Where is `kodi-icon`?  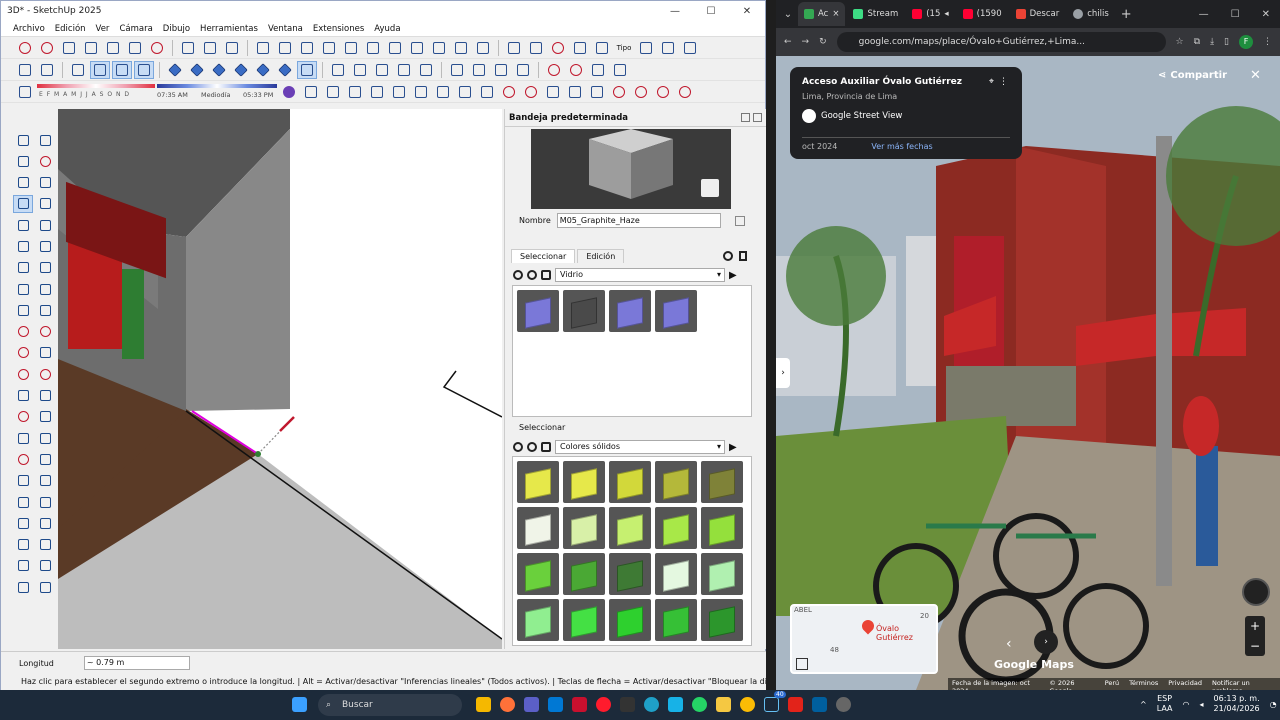
kodi-icon is located at coordinates (675, 704).